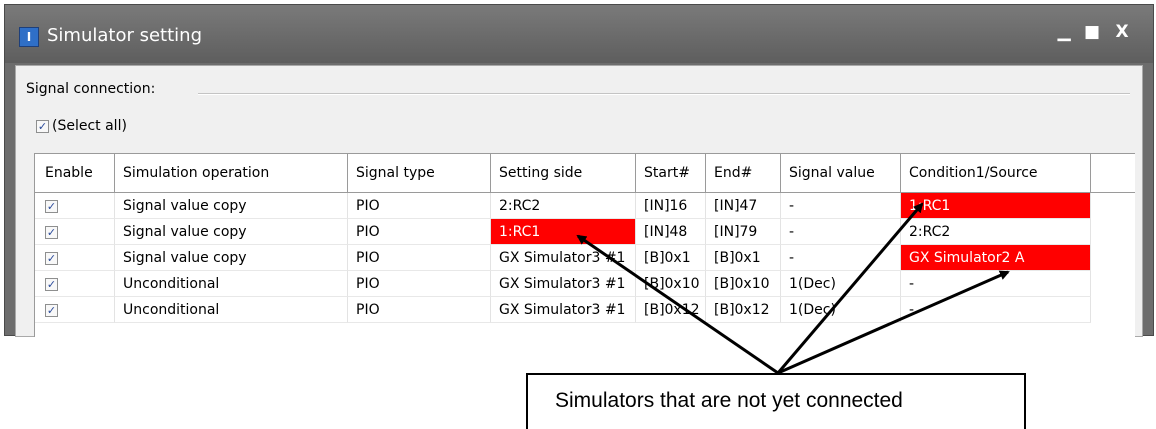 This screenshot has height=429, width=1156. Describe the element at coordinates (1092, 32) in the screenshot. I see `maximize-button: ■` at that location.